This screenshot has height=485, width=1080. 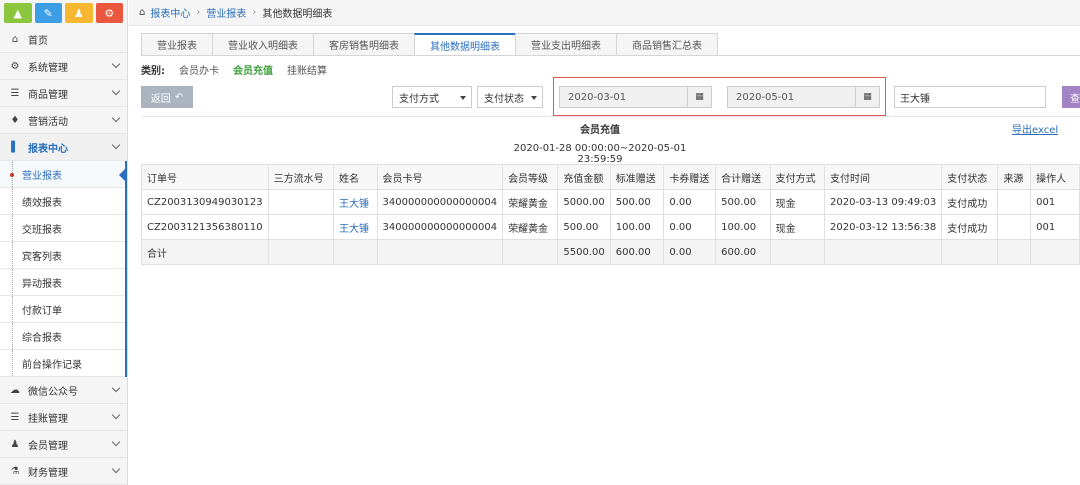 I want to click on tab-room-sales-detail: 客房销售明细表, so click(x=363, y=44).